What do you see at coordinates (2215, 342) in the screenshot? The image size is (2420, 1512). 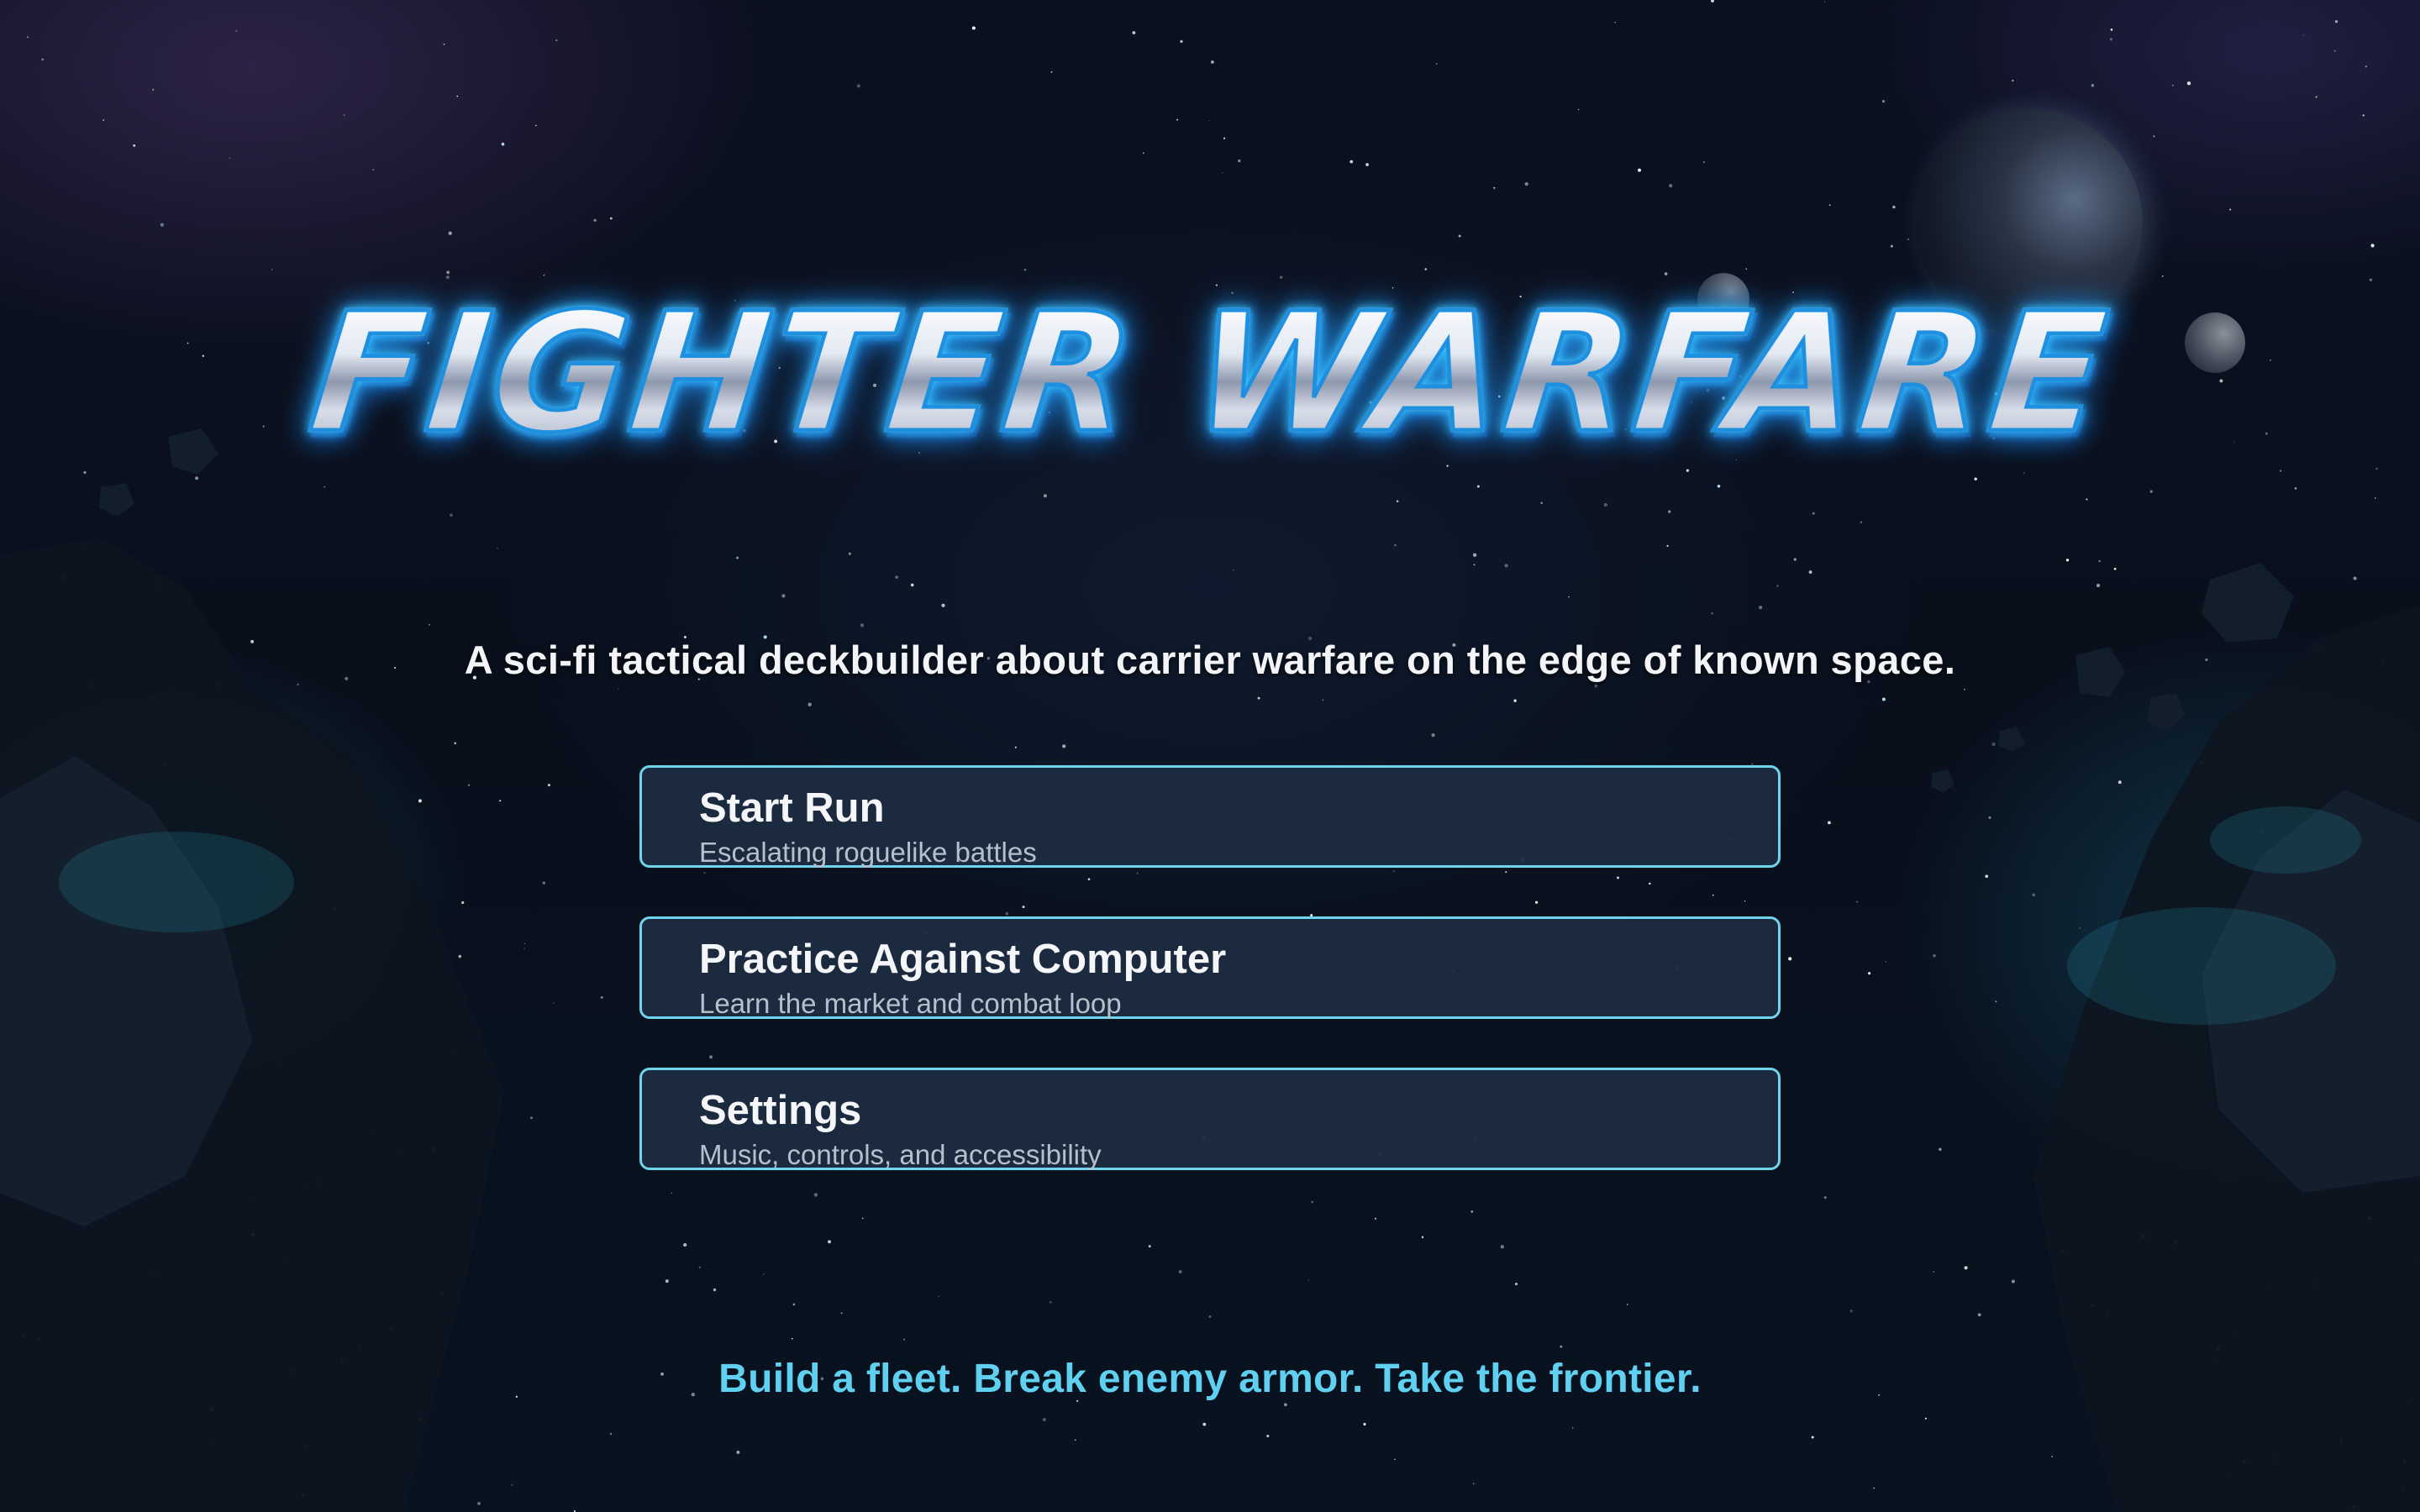 I see `moon-graphic` at bounding box center [2215, 342].